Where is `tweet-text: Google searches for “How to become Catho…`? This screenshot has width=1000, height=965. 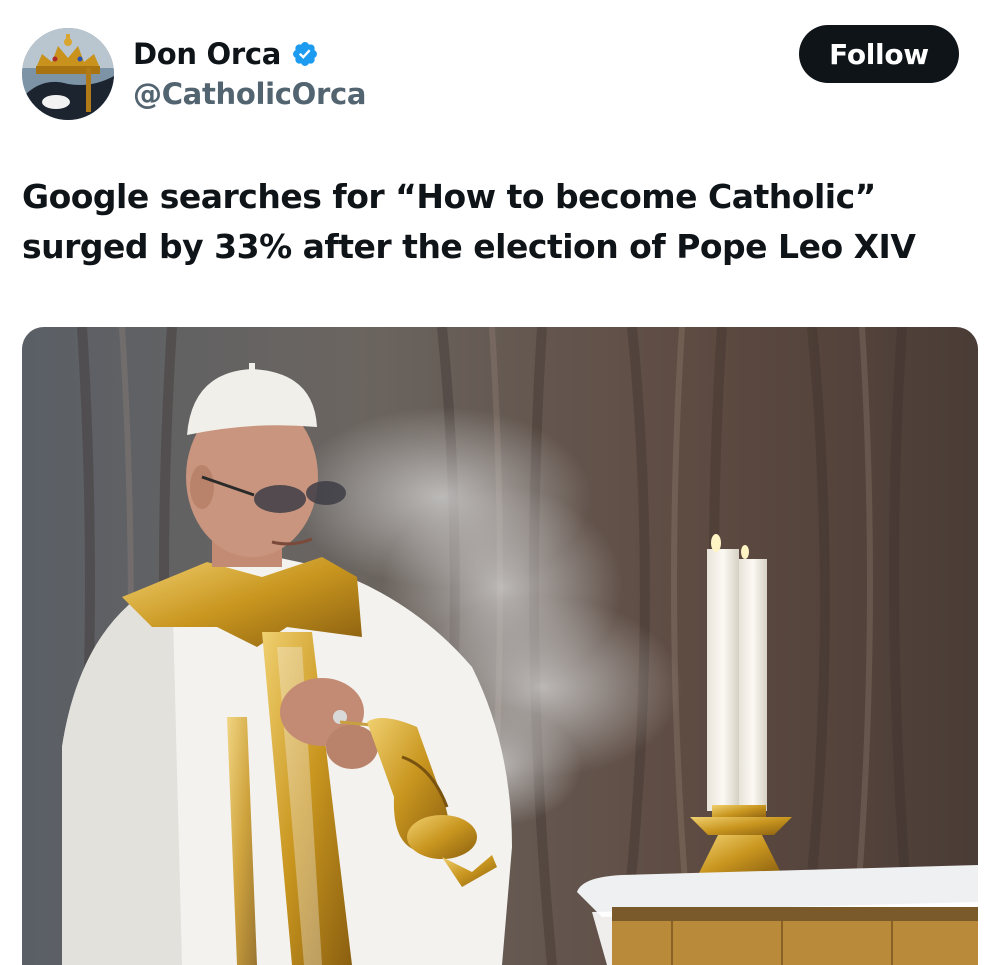 tweet-text: Google searches for “How to become Catho… is located at coordinates (469, 221).